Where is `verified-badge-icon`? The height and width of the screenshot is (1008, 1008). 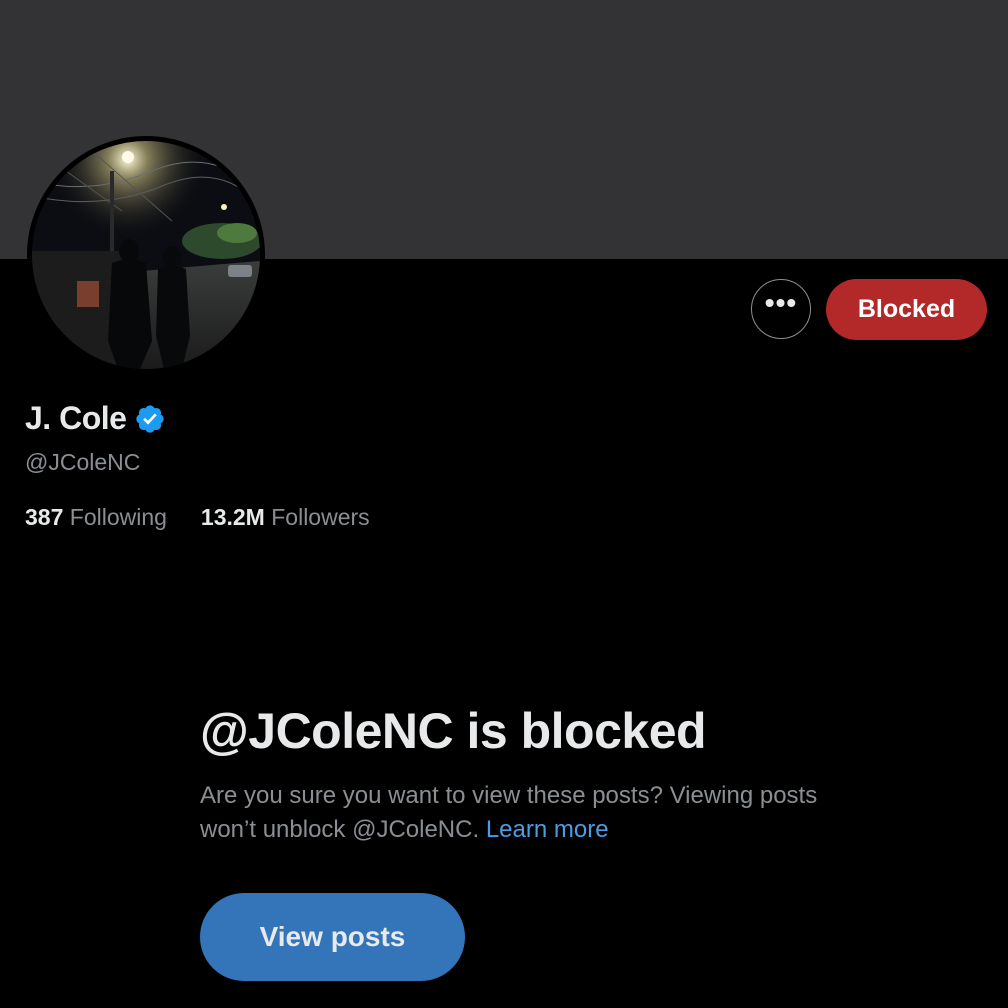 verified-badge-icon is located at coordinates (150, 419).